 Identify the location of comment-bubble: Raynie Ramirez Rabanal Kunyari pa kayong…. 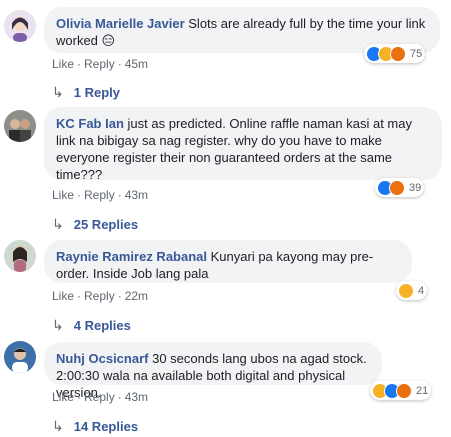
(228, 261).